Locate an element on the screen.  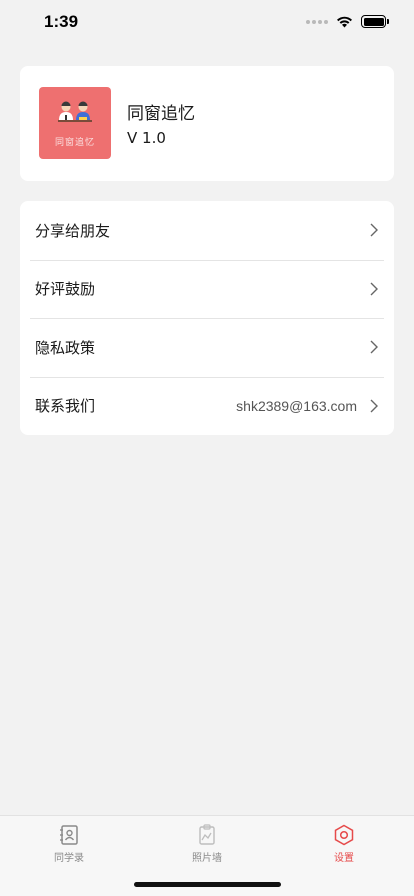
battery-icon is located at coordinates (375, 21).